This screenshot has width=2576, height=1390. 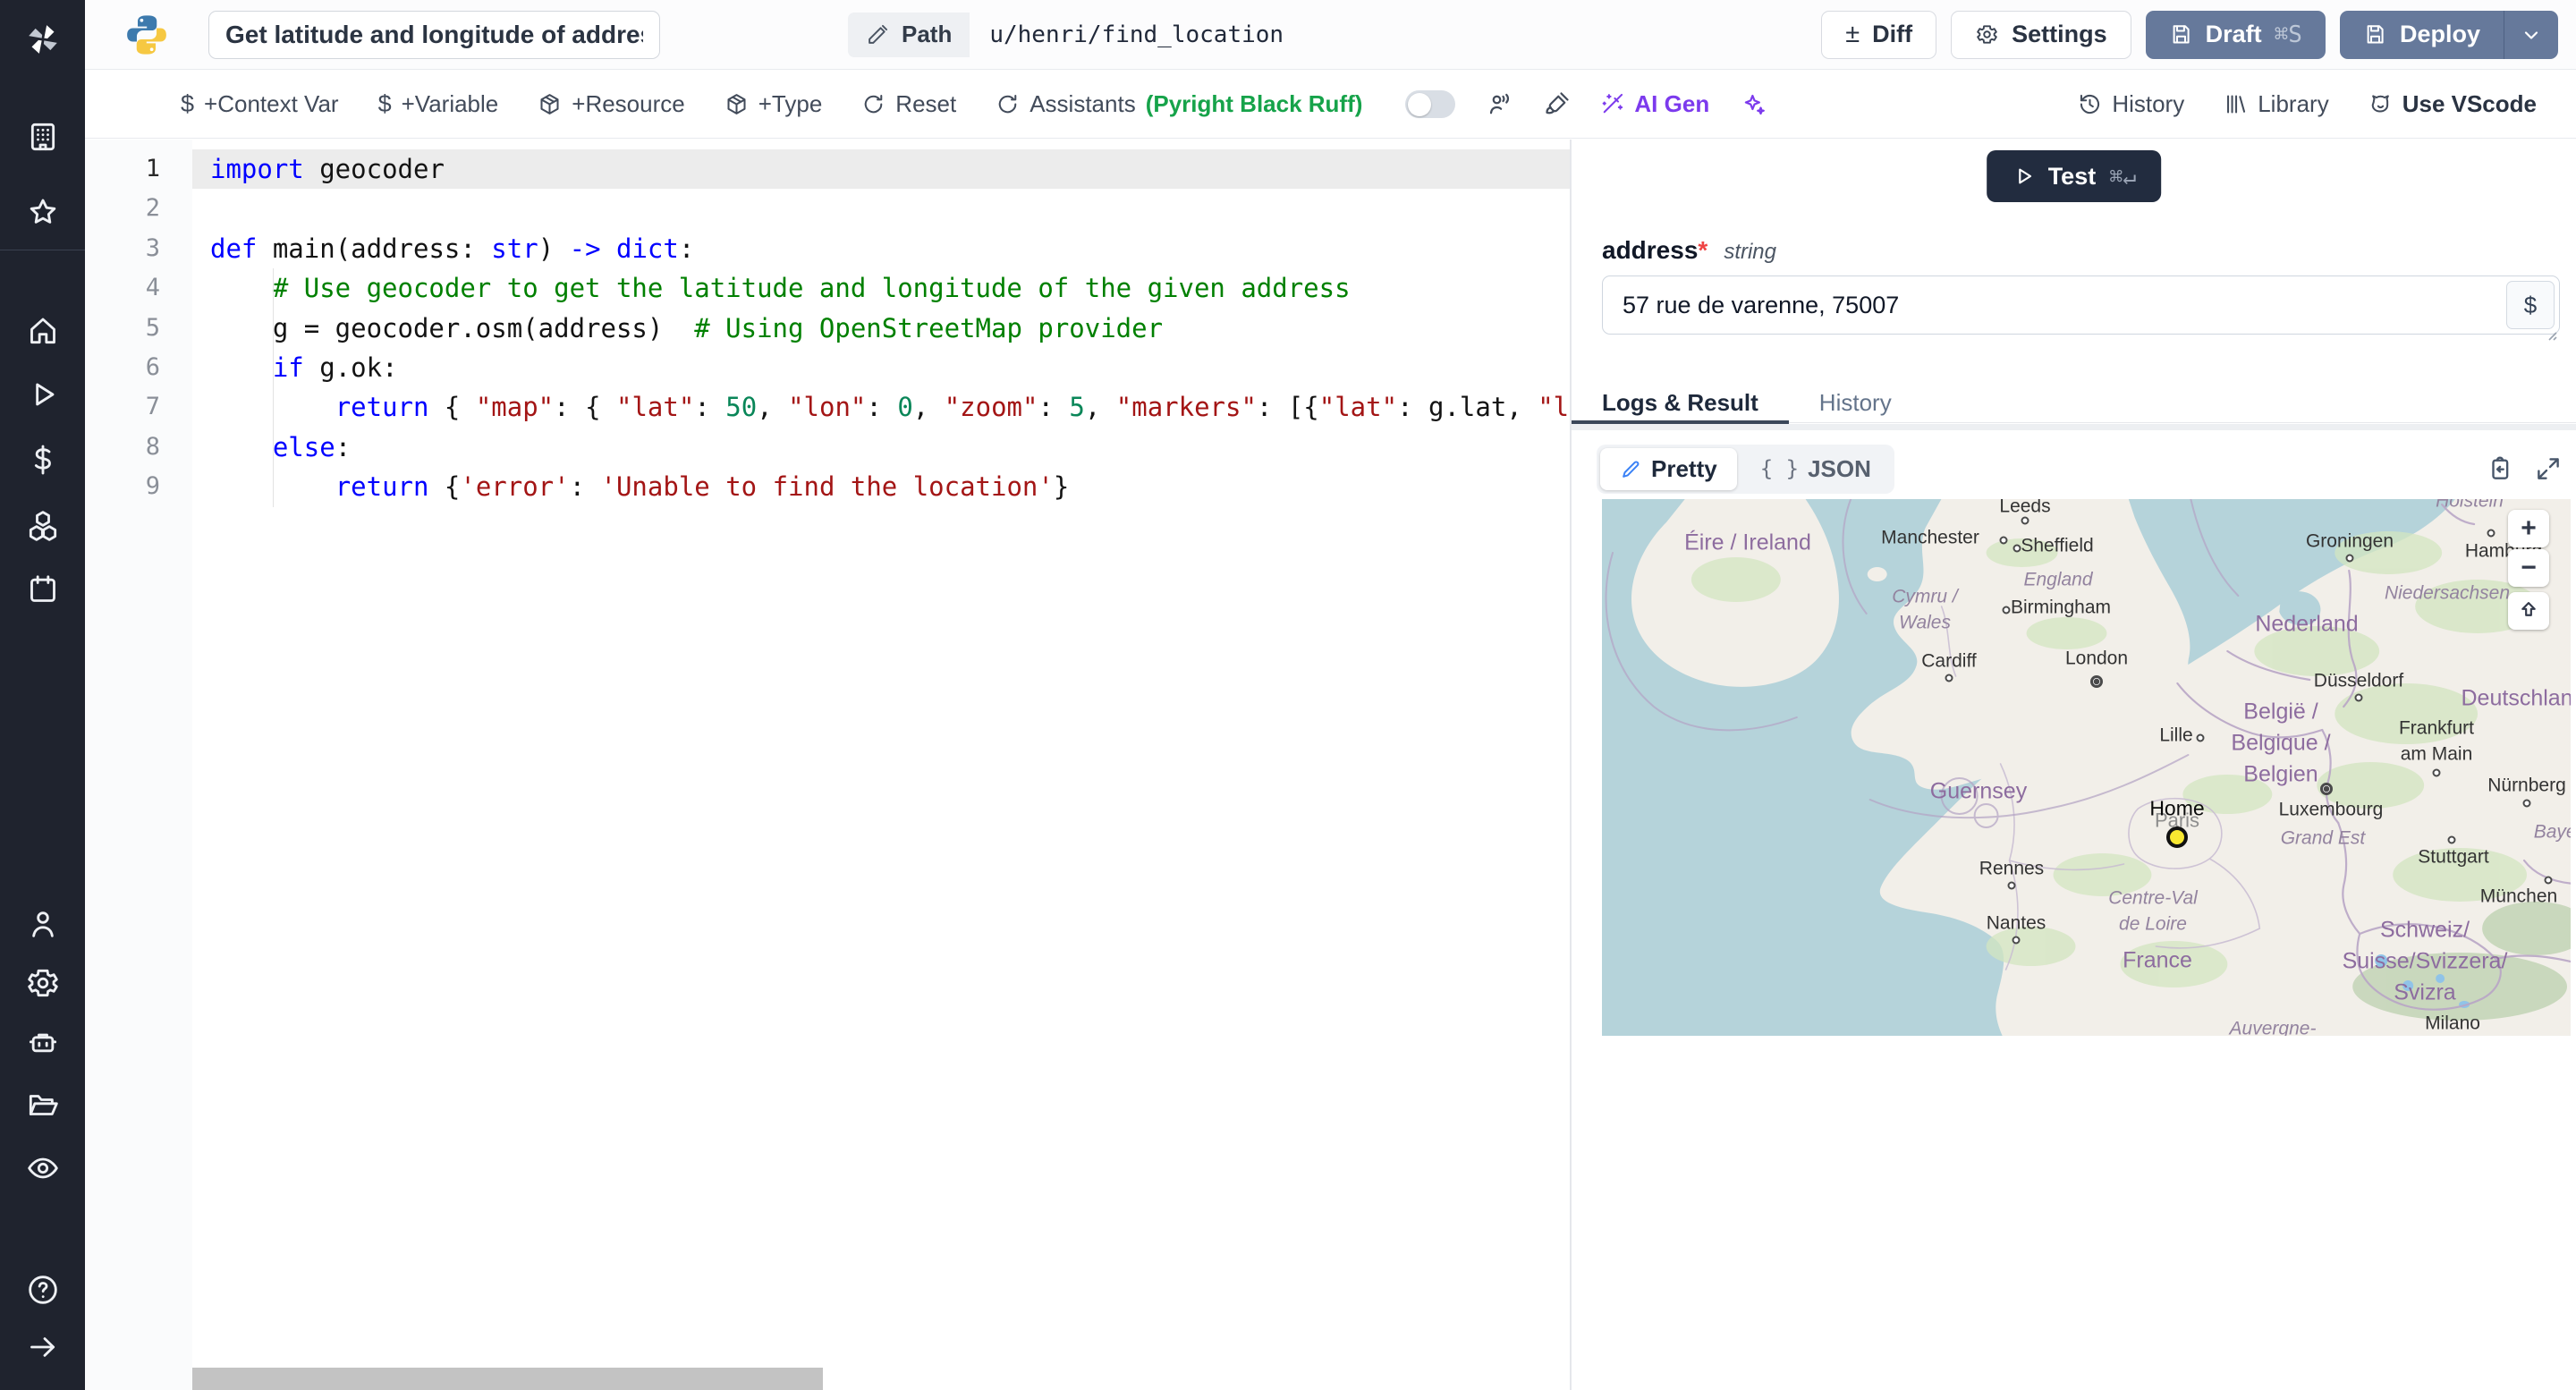 What do you see at coordinates (2058, 579) in the screenshot?
I see `map-label-england: England` at bounding box center [2058, 579].